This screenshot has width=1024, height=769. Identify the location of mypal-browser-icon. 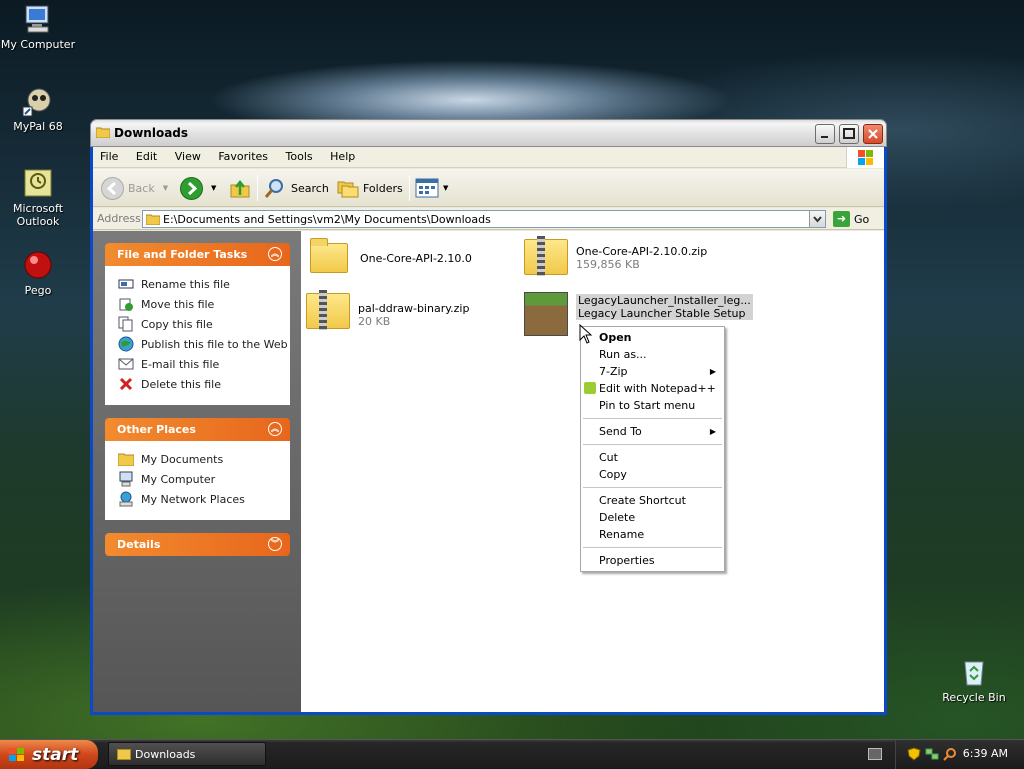
(38, 101).